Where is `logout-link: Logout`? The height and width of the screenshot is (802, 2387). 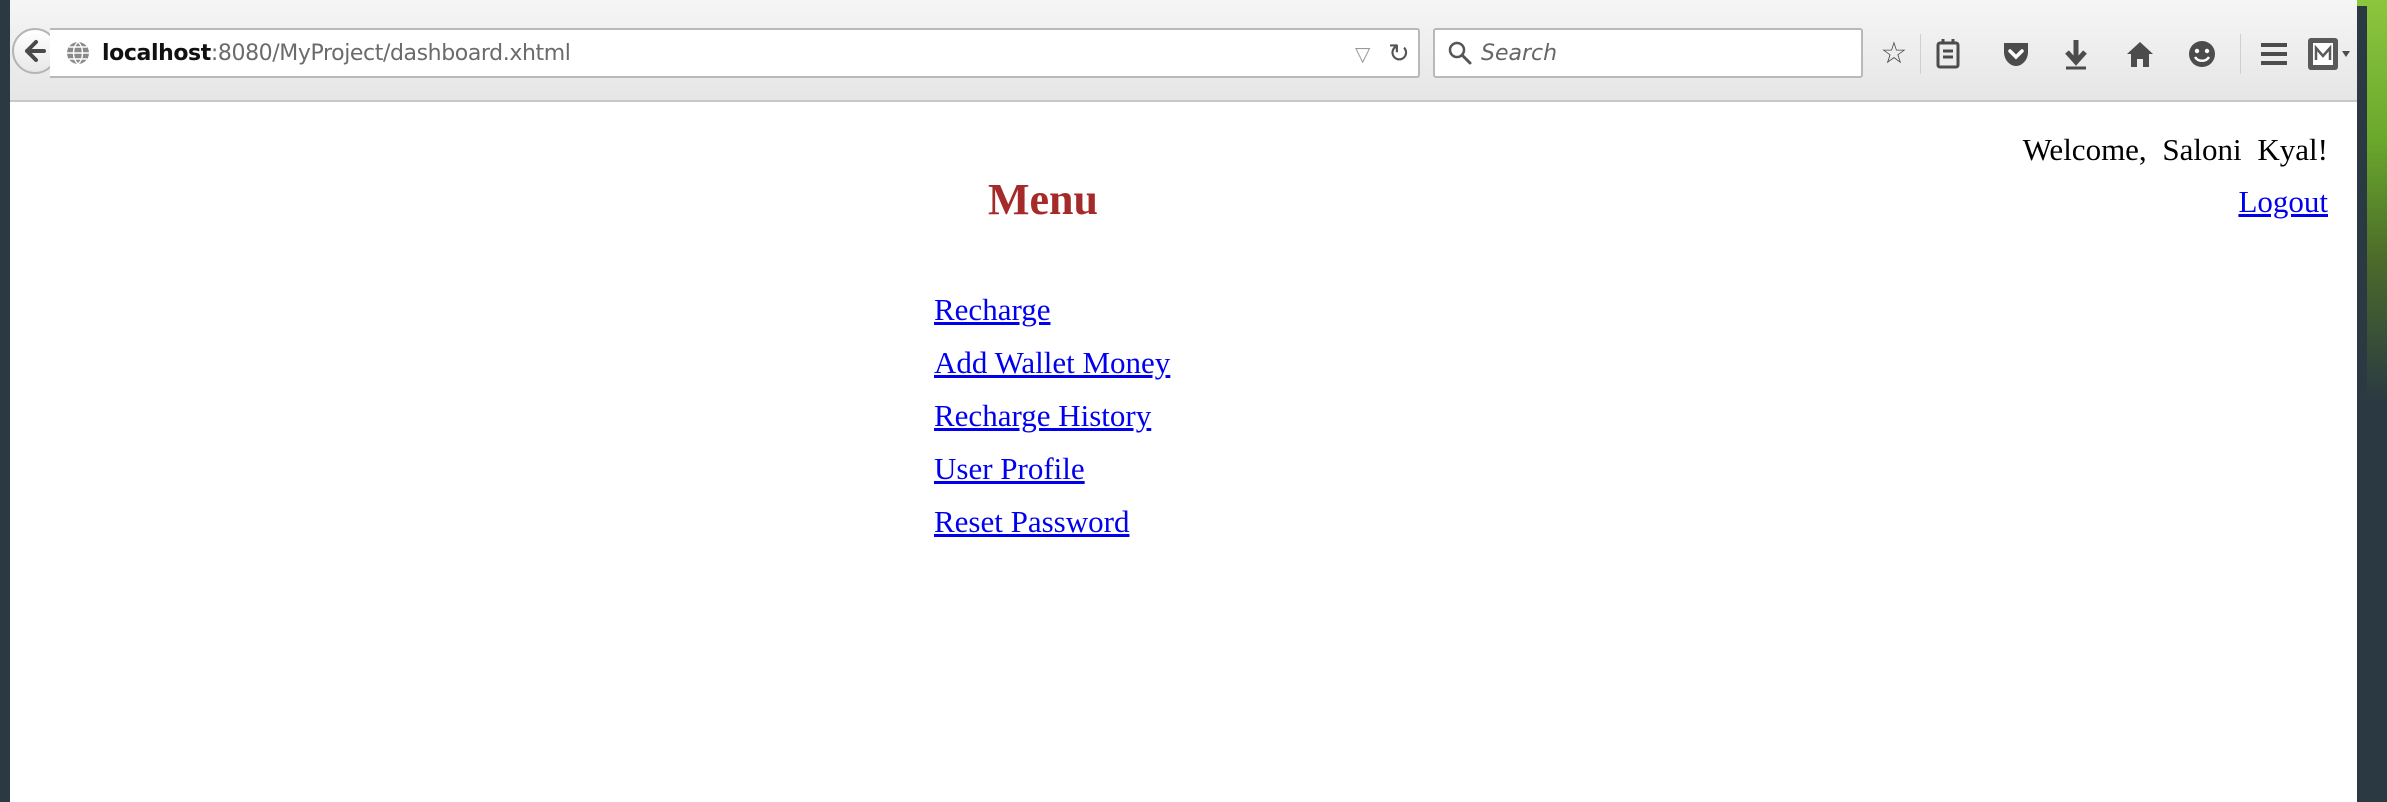 logout-link: Logout is located at coordinates (2283, 202).